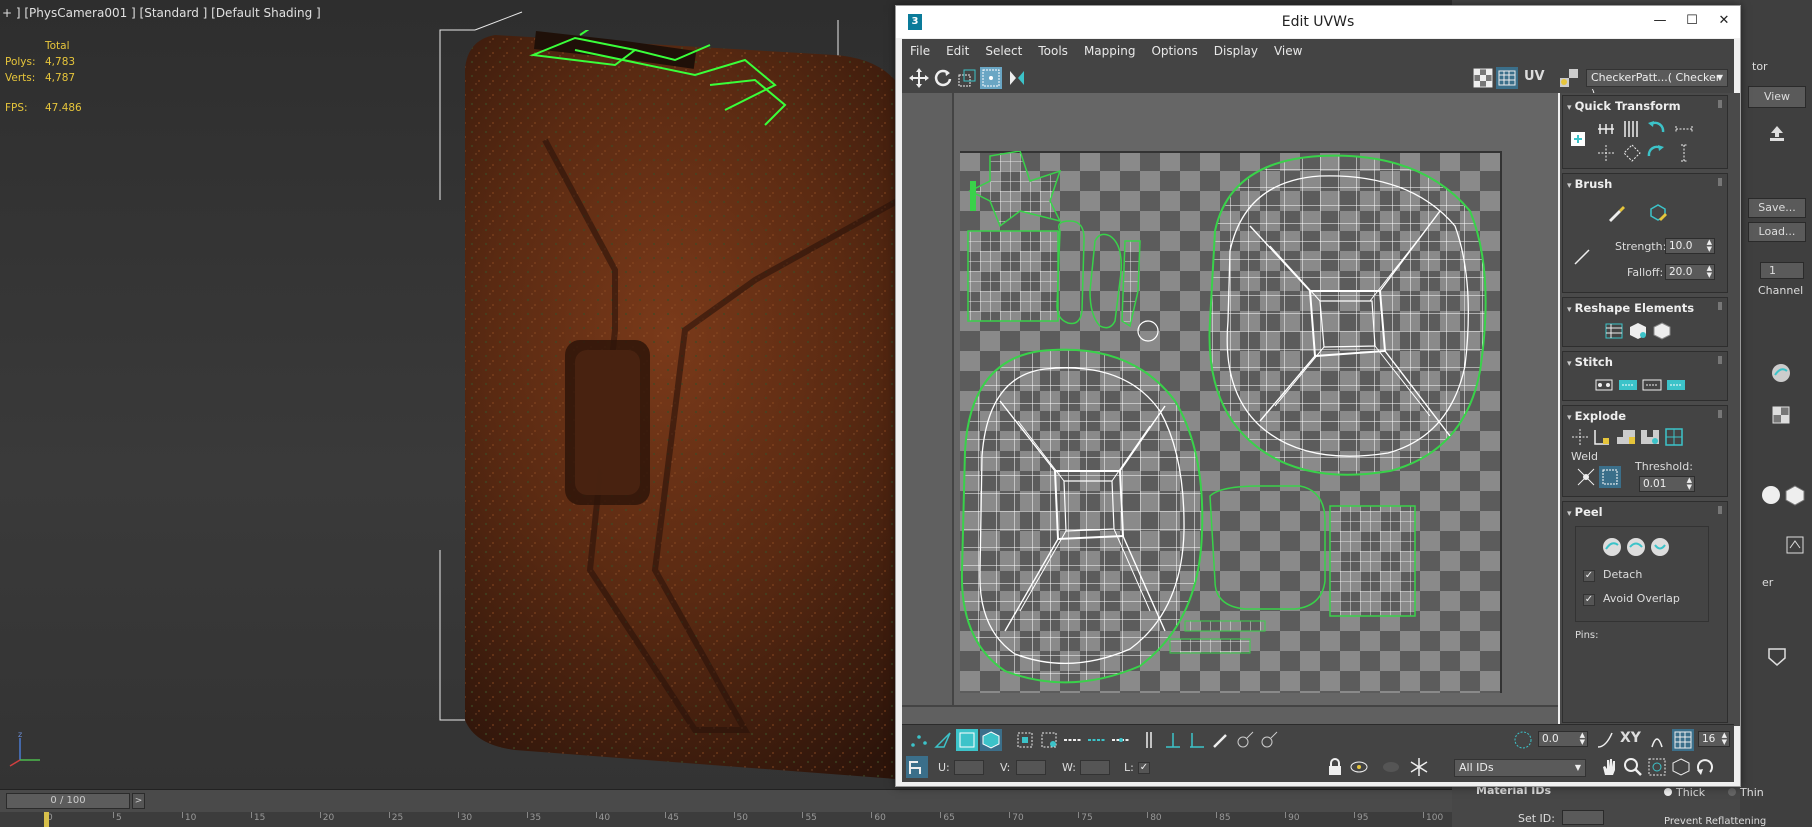  Describe the element at coordinates (1782, 270) in the screenshot. I see `channel-spinner: 1` at that location.